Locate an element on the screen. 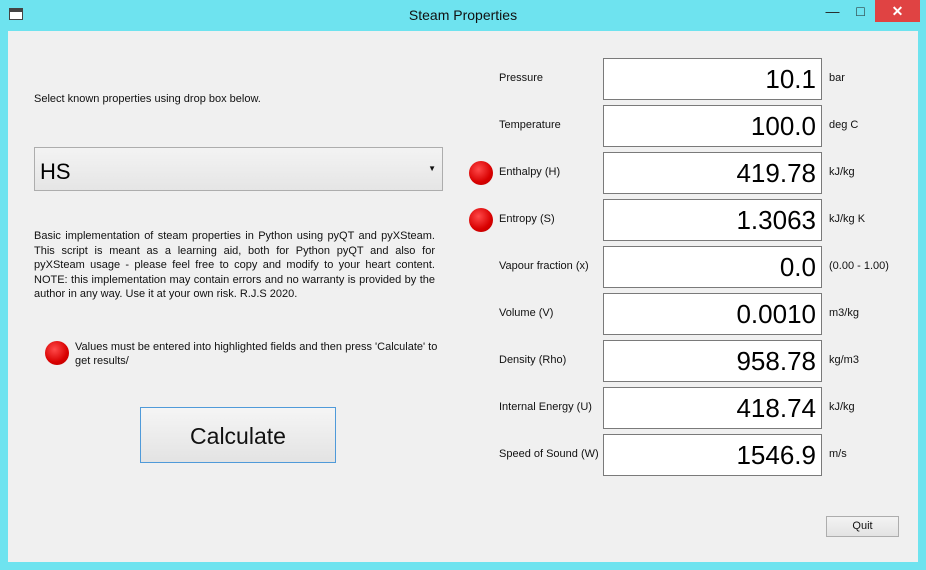 This screenshot has height=570, width=926. property-row-pressure: Pressure 10.1 bar is located at coordinates (689, 79).